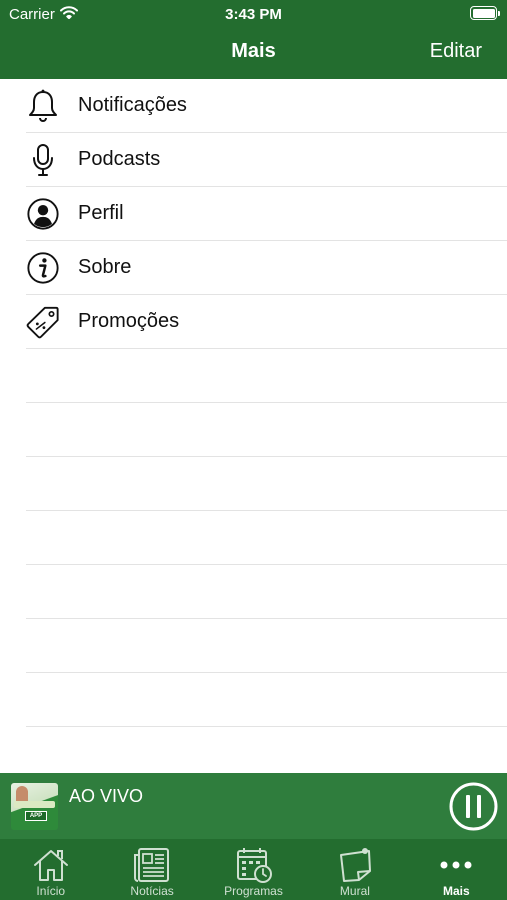 This screenshot has height=900, width=507. Describe the element at coordinates (105, 267) in the screenshot. I see `menu-item-label: Sobre` at that location.